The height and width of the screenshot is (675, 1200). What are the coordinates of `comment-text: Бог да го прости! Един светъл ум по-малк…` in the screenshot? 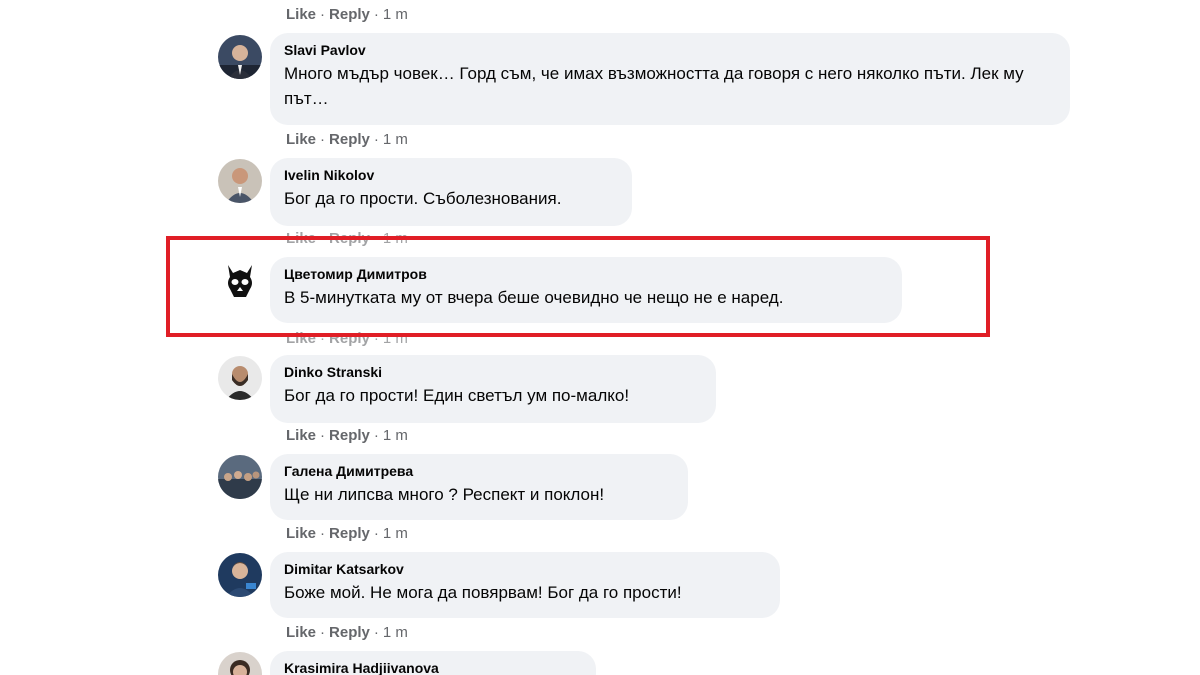 It's located at (457, 395).